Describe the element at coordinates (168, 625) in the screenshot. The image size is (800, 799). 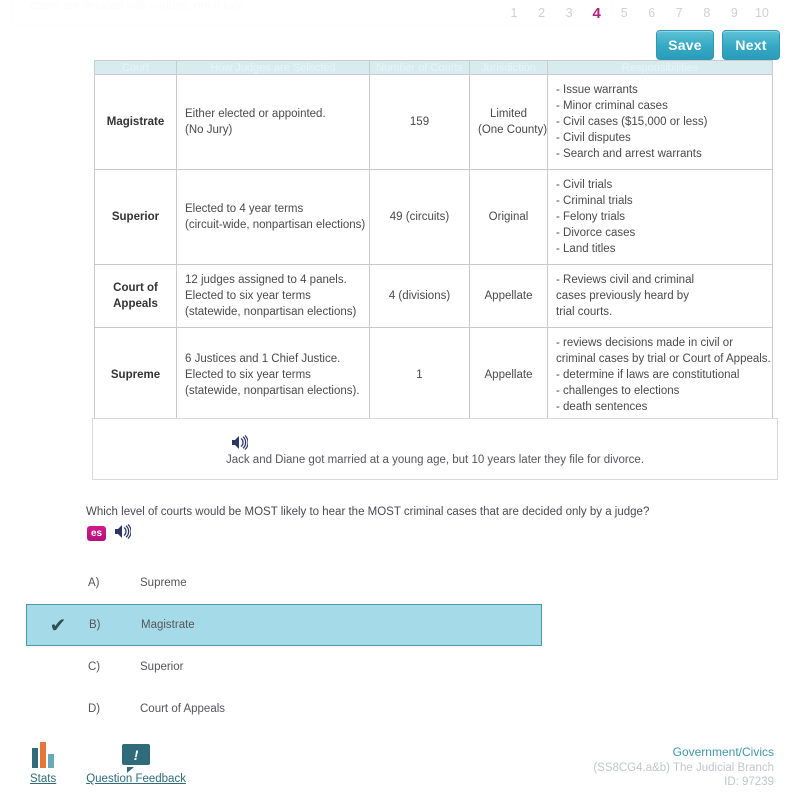
I see `option-label: Magistrate` at that location.